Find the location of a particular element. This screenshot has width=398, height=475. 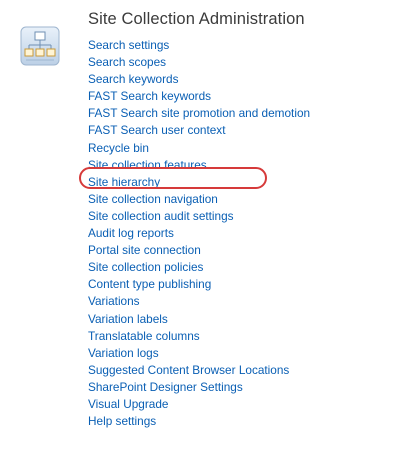

audit-settings-link: Site collection audit settings is located at coordinates (161, 216).